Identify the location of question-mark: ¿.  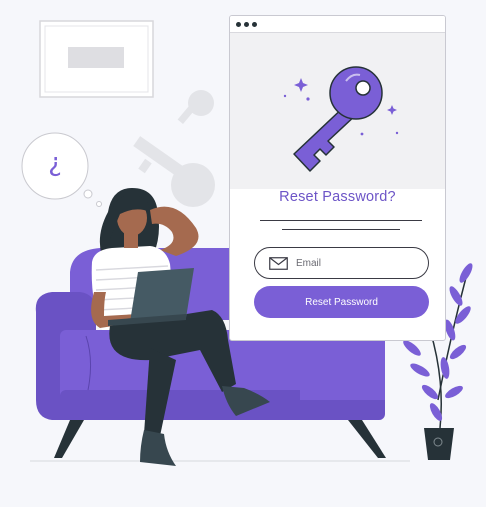
(55, 163).